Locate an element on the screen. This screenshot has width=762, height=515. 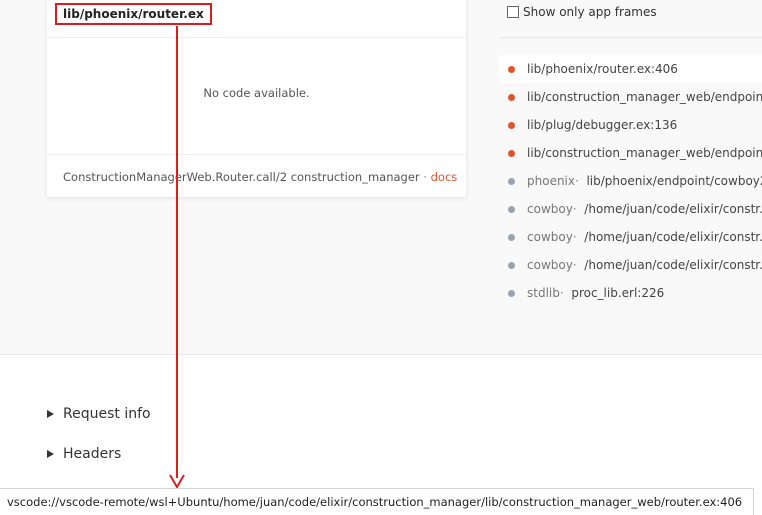
frame-path: lib/phoenix/router.ex:406 is located at coordinates (602, 69).